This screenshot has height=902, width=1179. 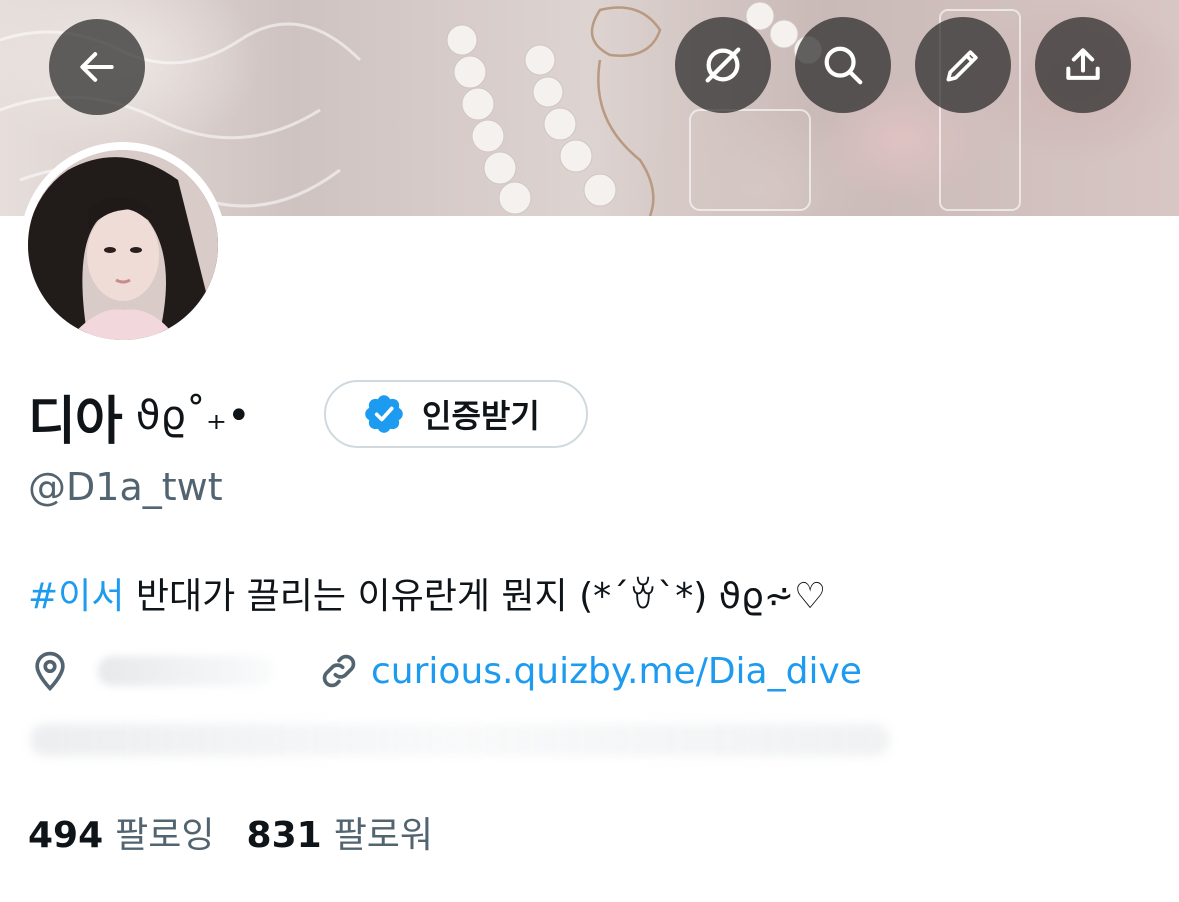 I want to click on share-button, so click(x=1083, y=65).